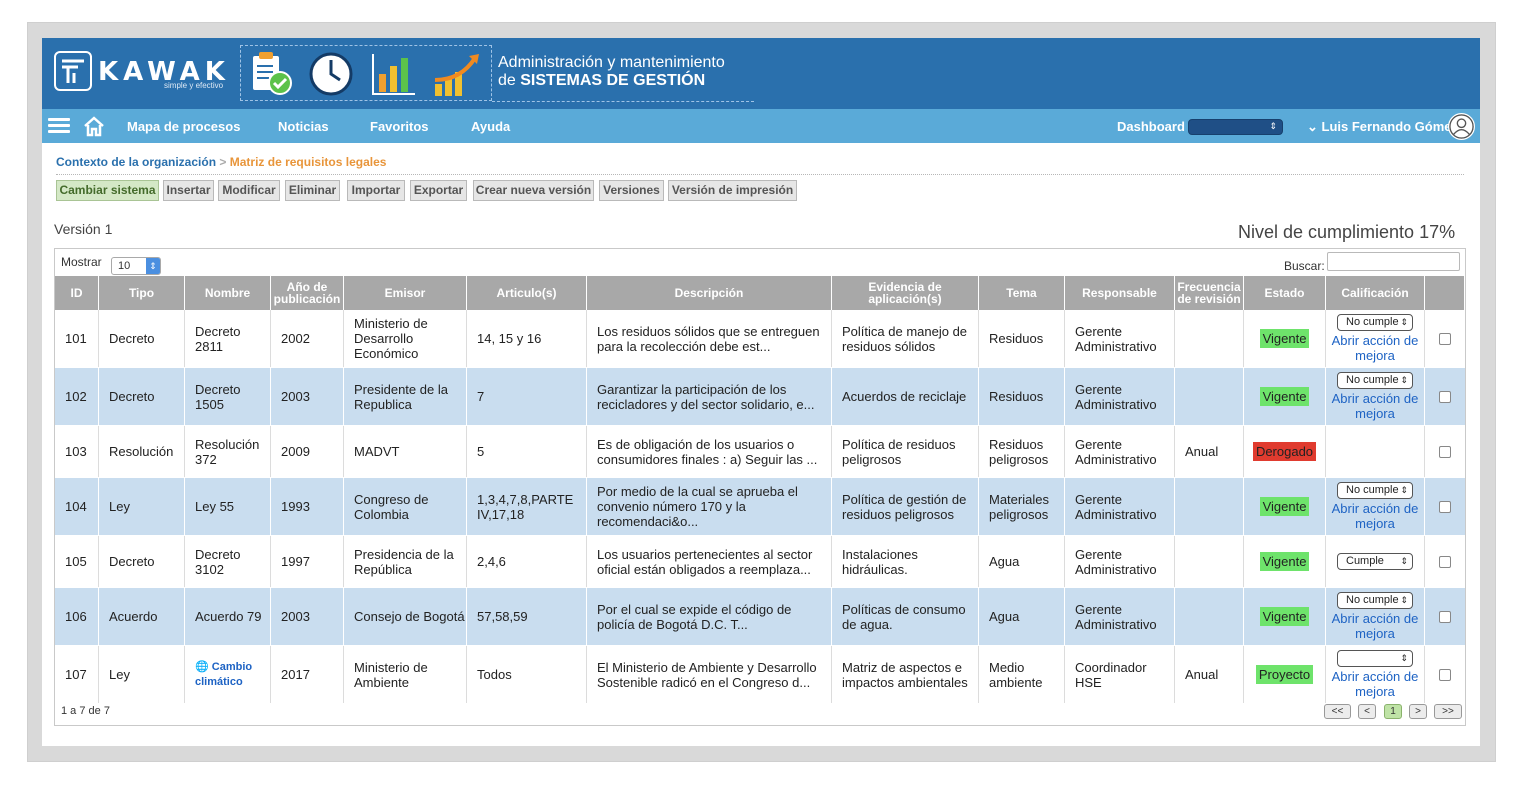 This screenshot has height=786, width=1522. What do you see at coordinates (142, 293) in the screenshot?
I see `column-header-tipo: Tipo` at bounding box center [142, 293].